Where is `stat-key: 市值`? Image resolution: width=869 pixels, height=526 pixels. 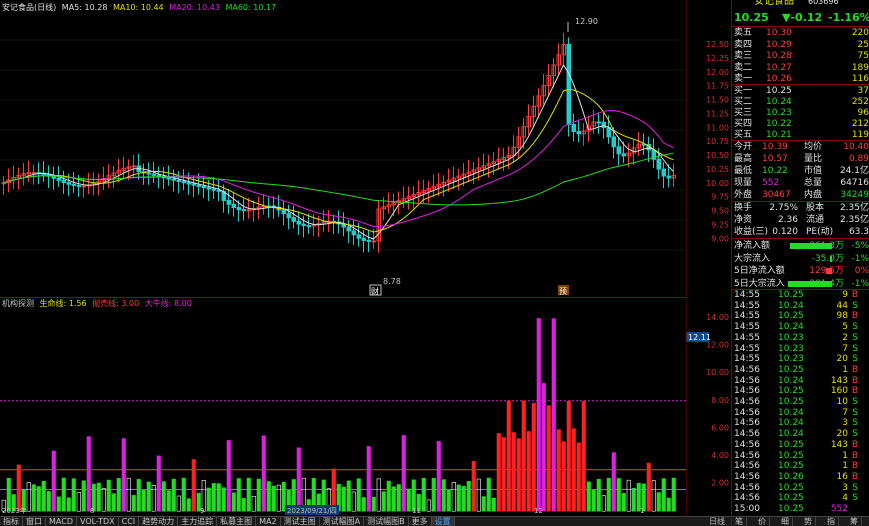 stat-key: 市值 is located at coordinates (813, 171).